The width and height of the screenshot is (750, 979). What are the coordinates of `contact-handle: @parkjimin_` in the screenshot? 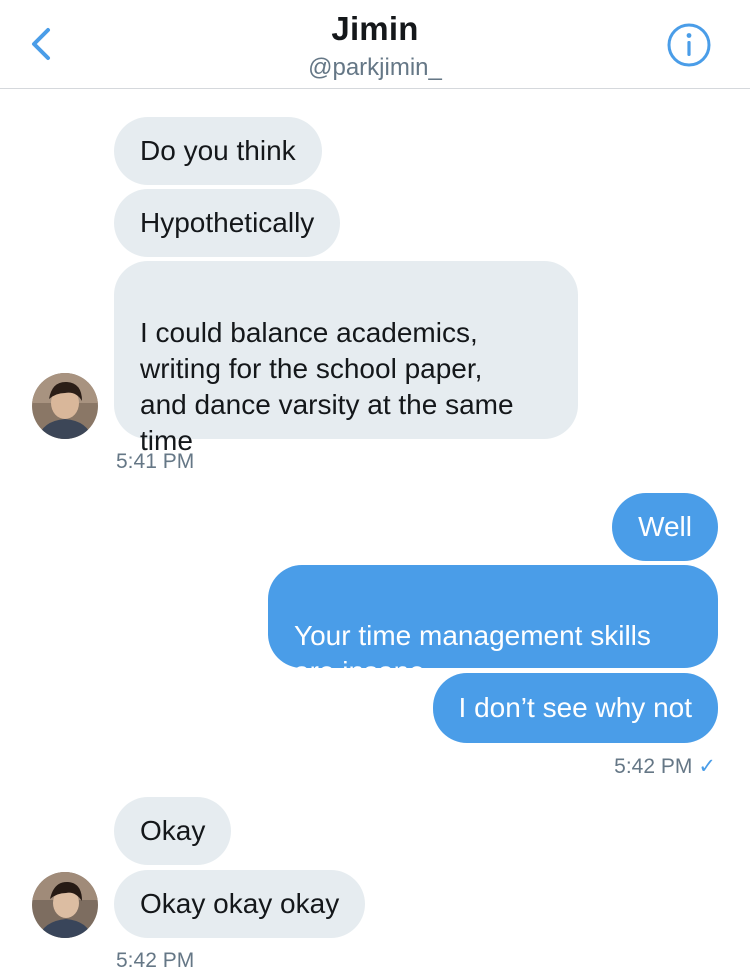 It's located at (375, 68).